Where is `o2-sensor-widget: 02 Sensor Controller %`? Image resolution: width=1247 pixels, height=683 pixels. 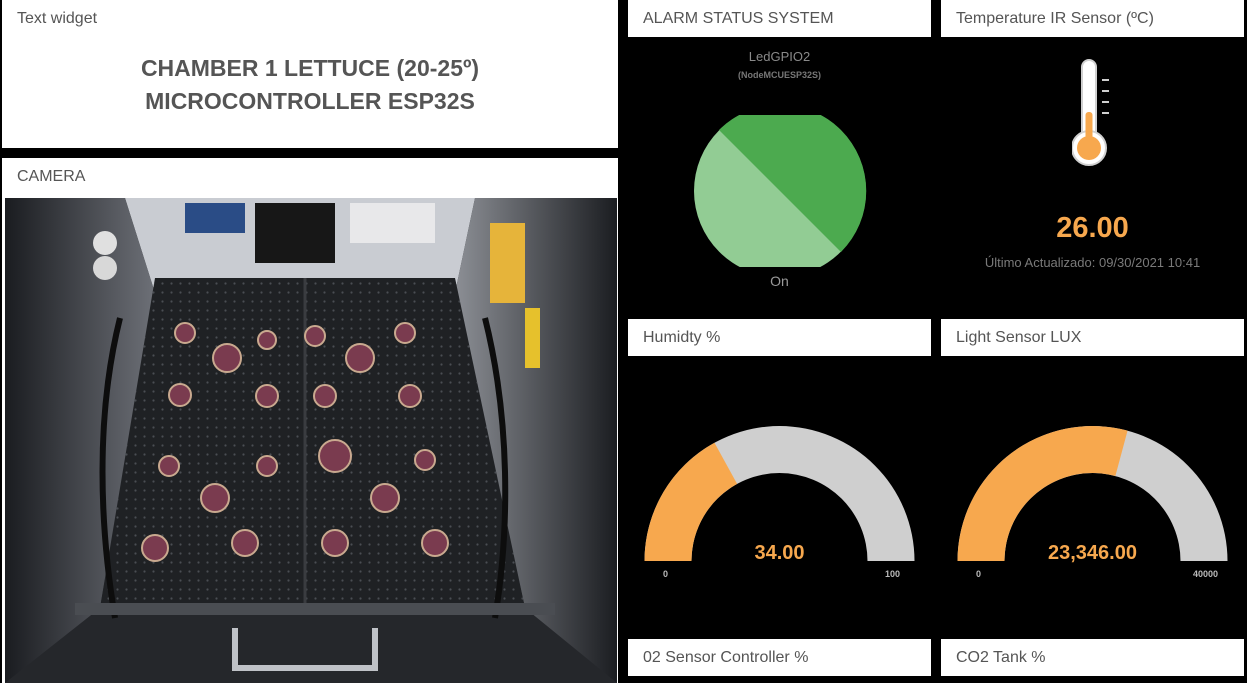 o2-sensor-widget: 02 Sensor Controller % is located at coordinates (779, 661).